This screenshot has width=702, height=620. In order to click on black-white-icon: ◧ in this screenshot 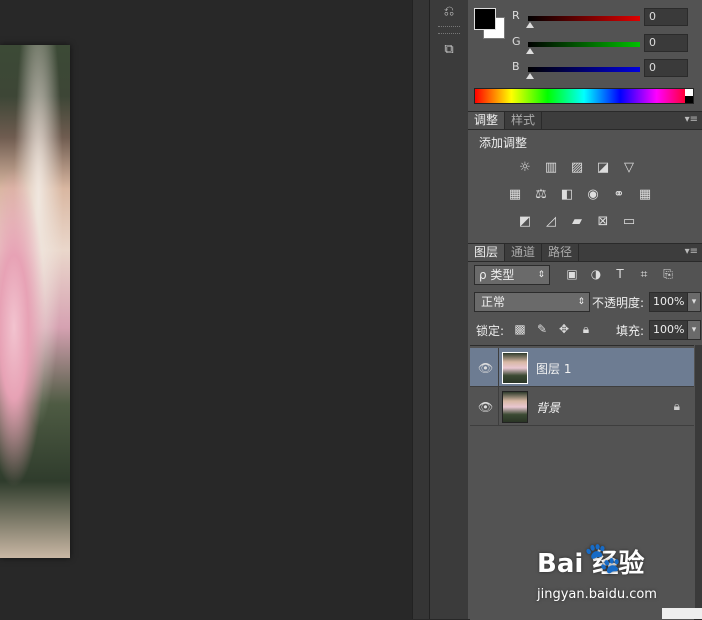, I will do `click(567, 194)`.